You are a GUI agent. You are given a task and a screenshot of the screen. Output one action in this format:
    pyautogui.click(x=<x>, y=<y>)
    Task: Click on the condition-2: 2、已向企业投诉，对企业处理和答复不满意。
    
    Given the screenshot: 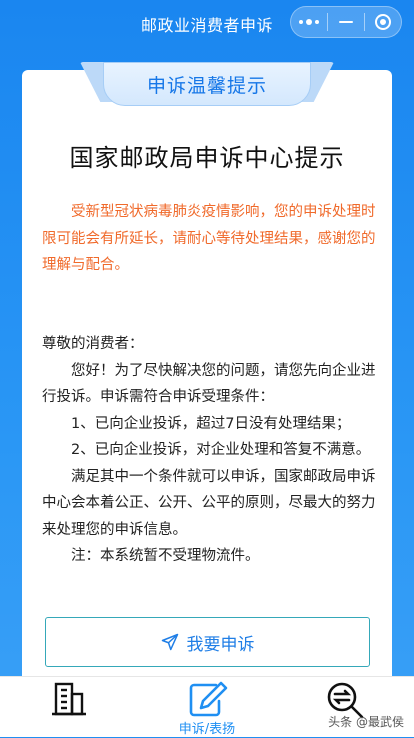 What is the action you would take?
    pyautogui.click(x=221, y=450)
    